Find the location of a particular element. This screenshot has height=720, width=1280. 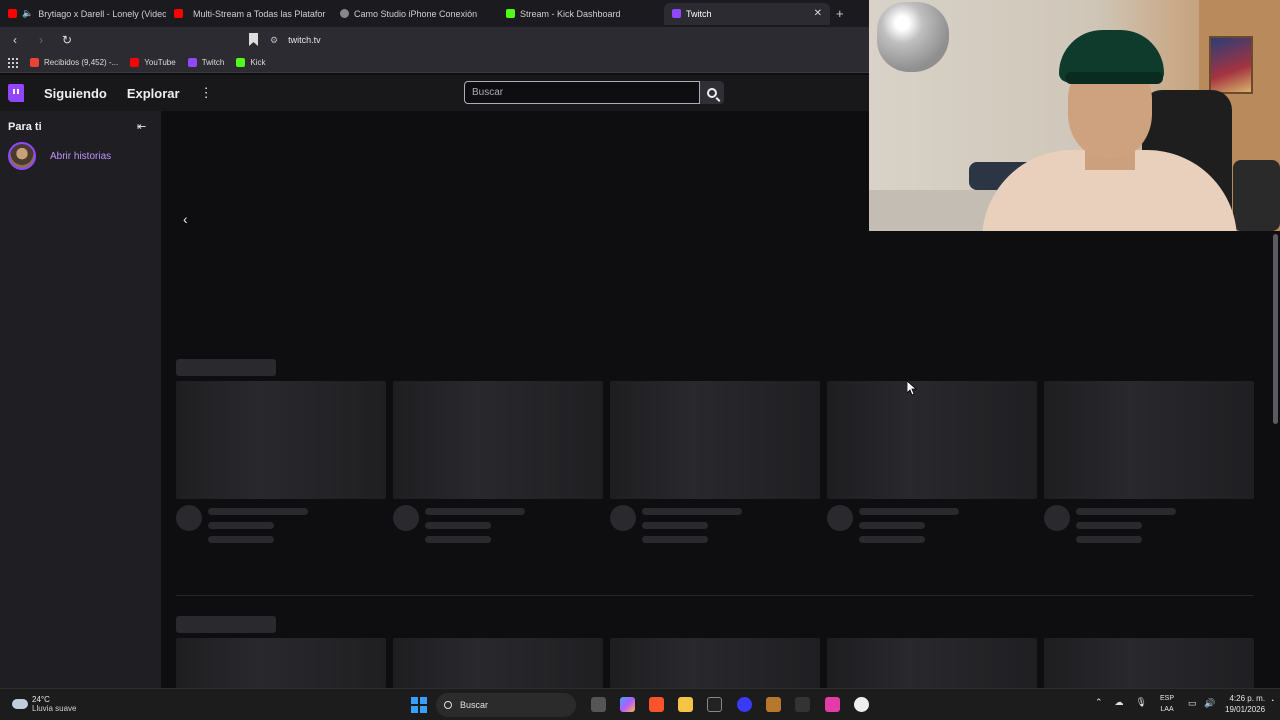

twitch-logo-icon is located at coordinates (16, 93).